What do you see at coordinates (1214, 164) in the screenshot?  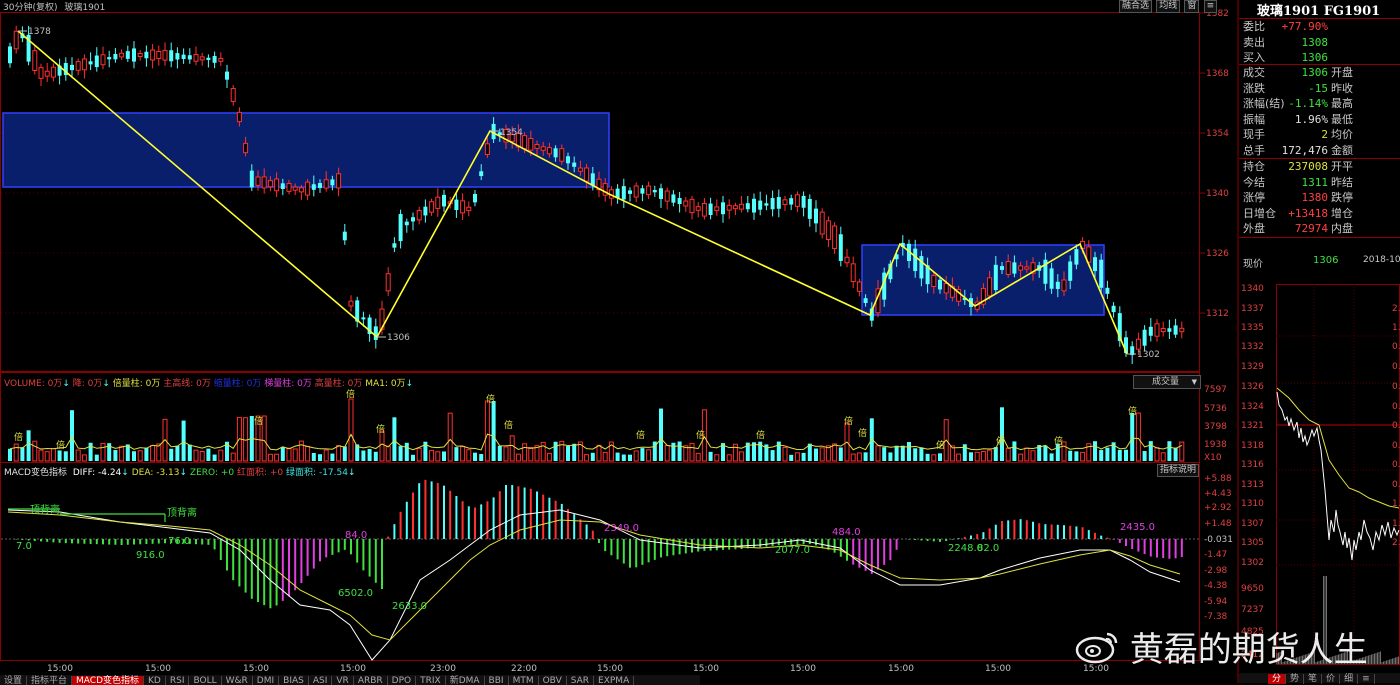 I see `price-axis: 1382 1368 1354 1340 1326 1312` at bounding box center [1214, 164].